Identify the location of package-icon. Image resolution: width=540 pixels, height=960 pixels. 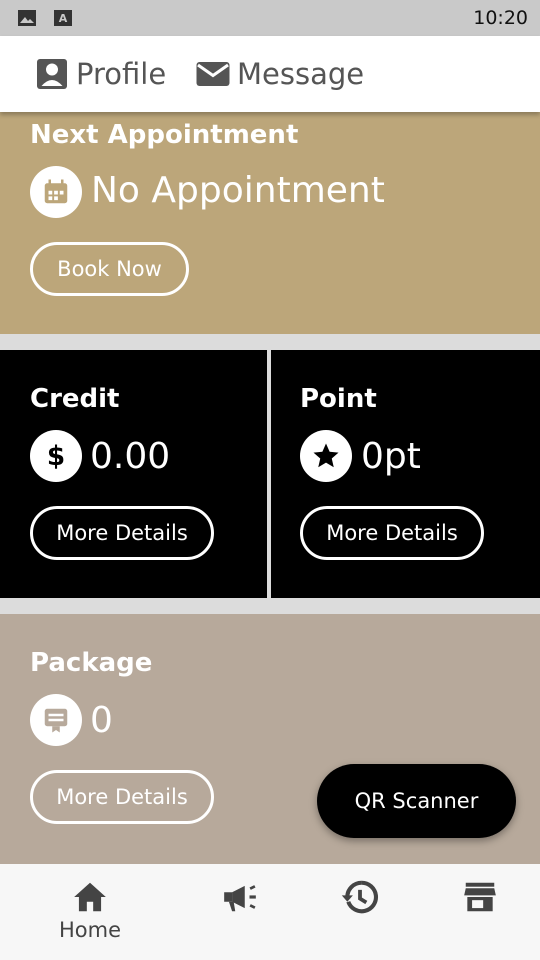
(56, 720).